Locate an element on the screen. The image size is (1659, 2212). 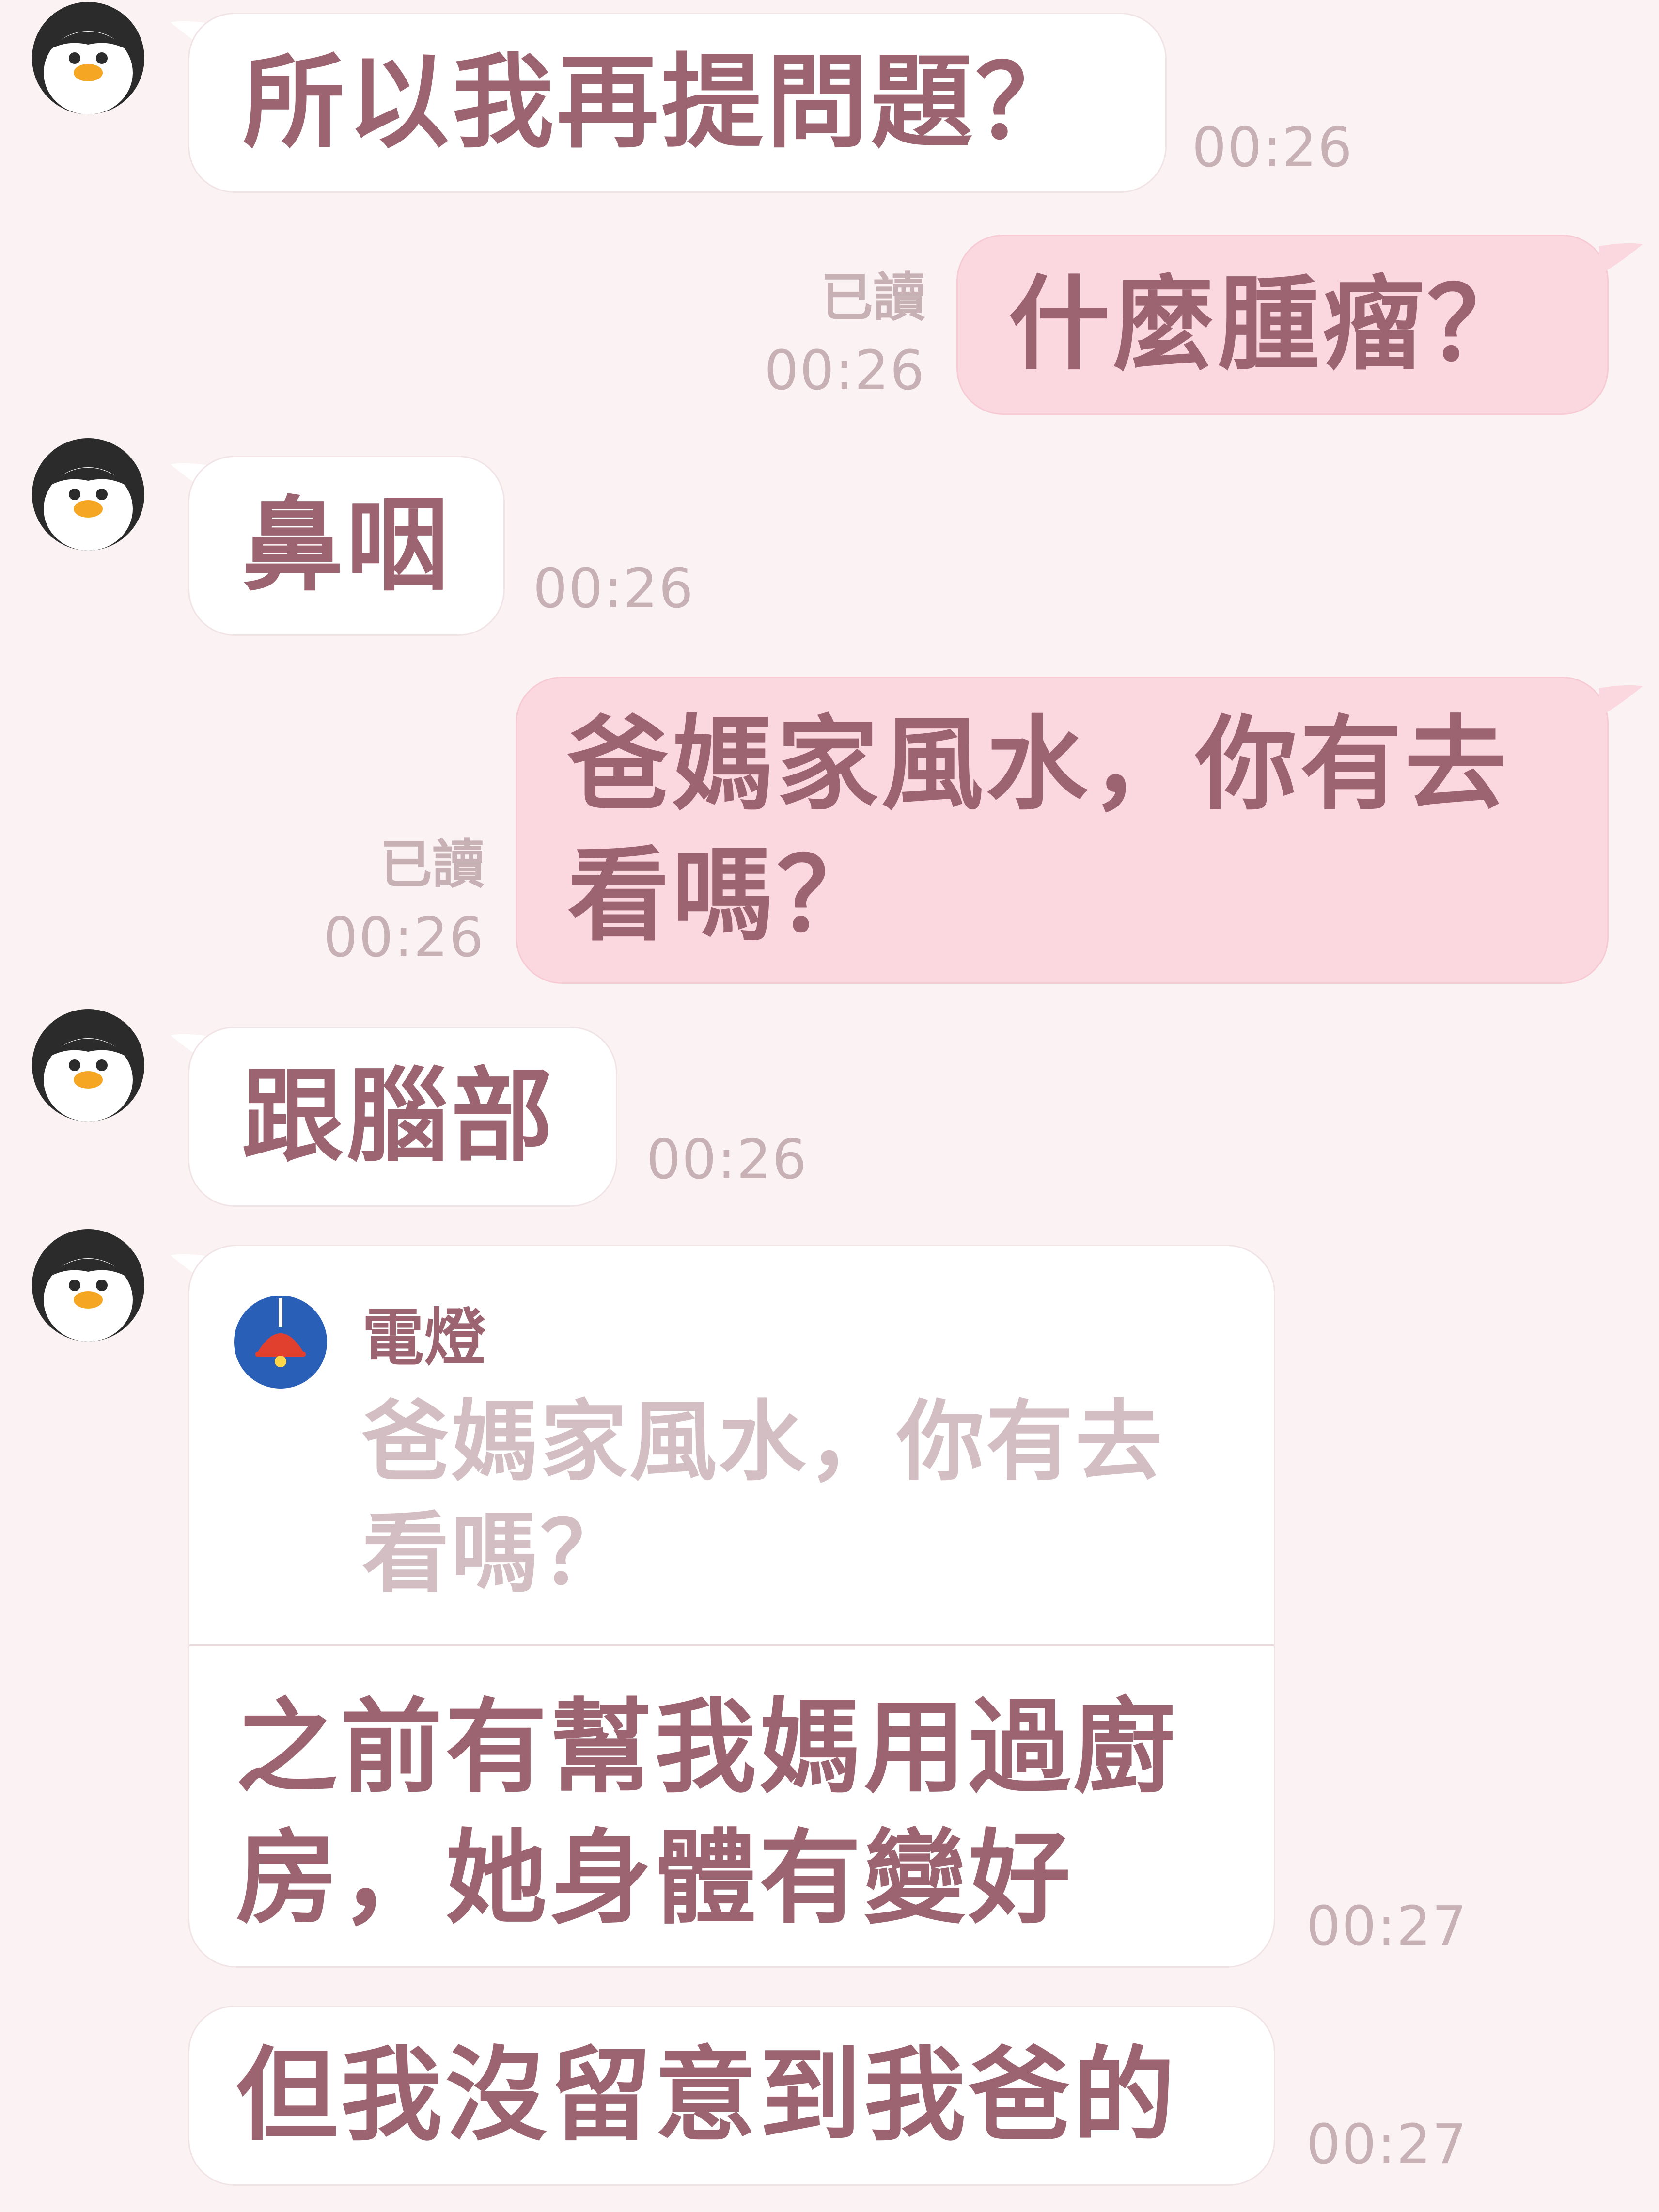
message-bubble-incoming: 所以我再提問題？ is located at coordinates (677, 103).